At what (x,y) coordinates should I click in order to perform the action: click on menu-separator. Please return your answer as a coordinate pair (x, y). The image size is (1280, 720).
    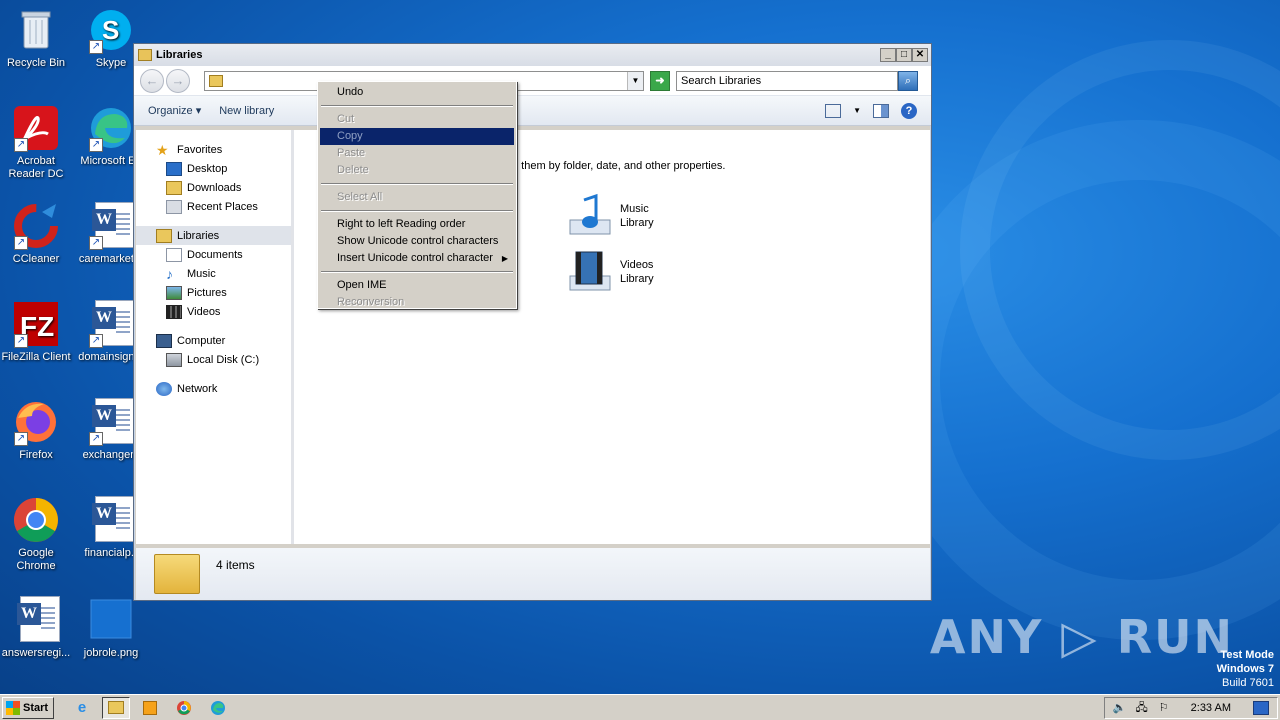
    Looking at the image, I should click on (417, 272).